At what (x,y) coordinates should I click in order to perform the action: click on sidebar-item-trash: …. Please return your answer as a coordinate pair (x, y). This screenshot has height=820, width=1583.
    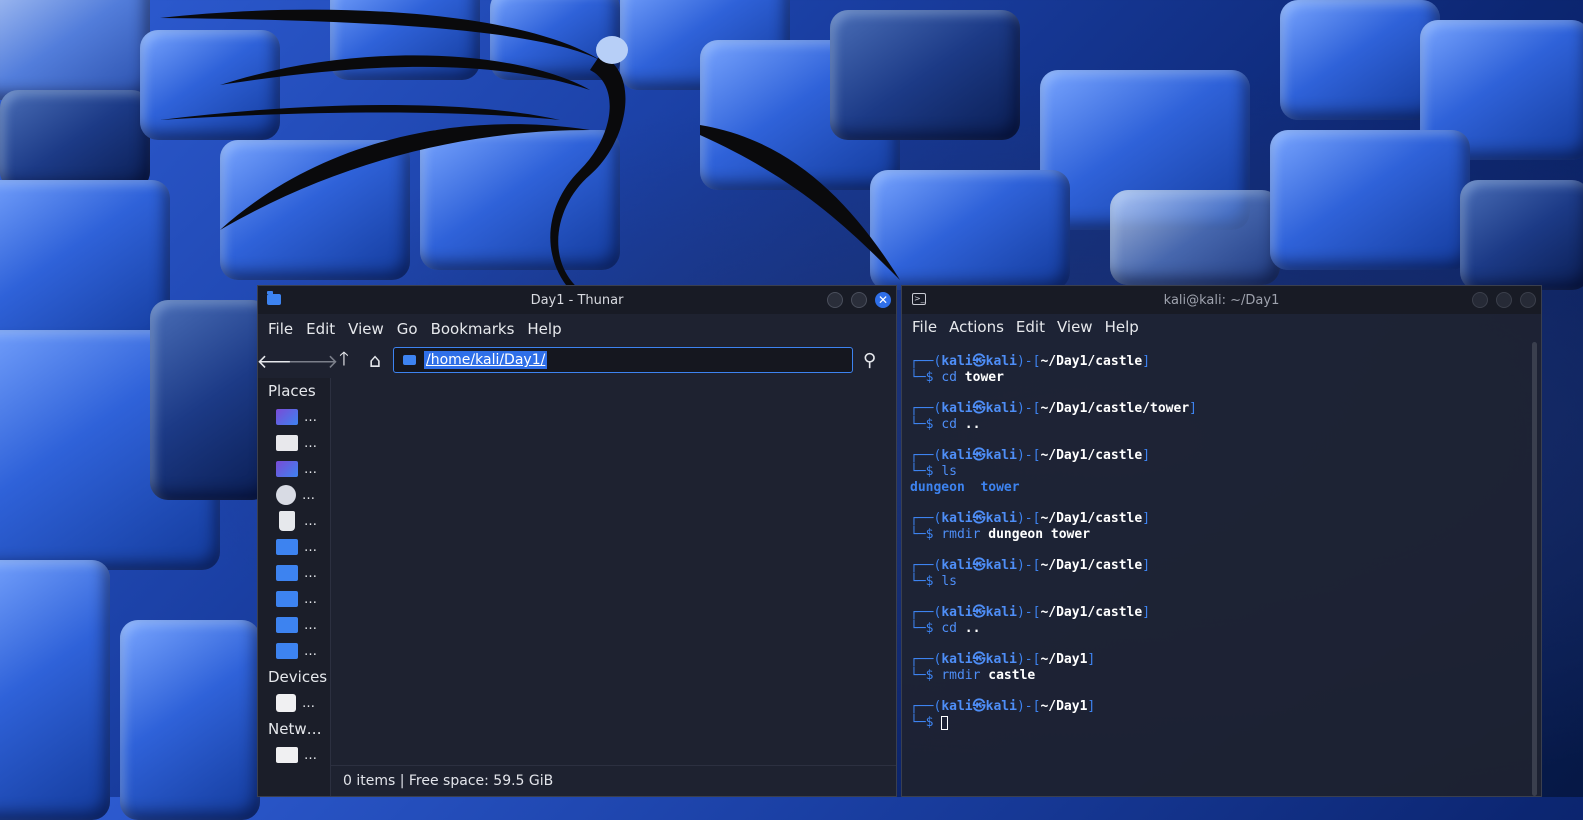
    Looking at the image, I should click on (294, 521).